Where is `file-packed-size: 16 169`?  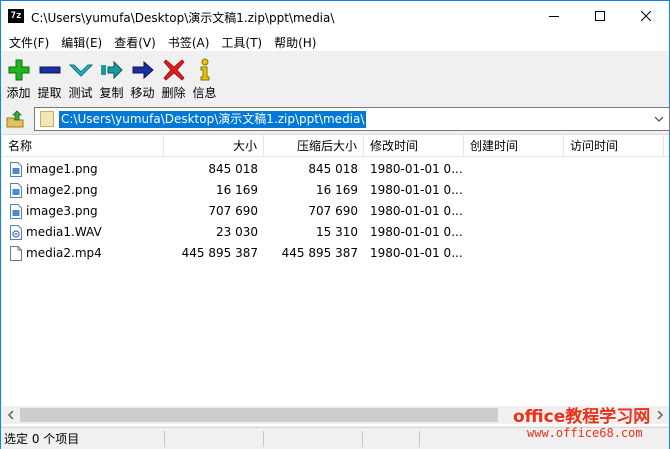
file-packed-size: 16 169 is located at coordinates (337, 190).